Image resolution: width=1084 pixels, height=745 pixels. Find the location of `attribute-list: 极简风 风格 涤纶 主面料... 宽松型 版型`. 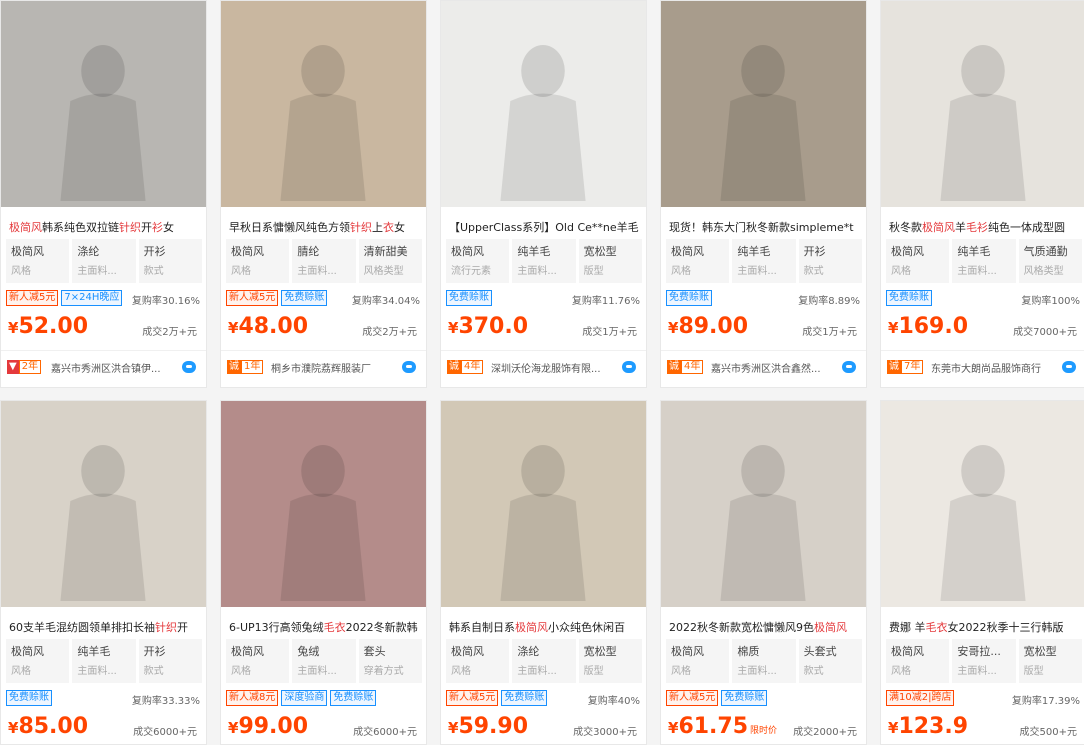

attribute-list: 极简风 风格 涤纶 主面料... 宽松型 版型 is located at coordinates (544, 661).